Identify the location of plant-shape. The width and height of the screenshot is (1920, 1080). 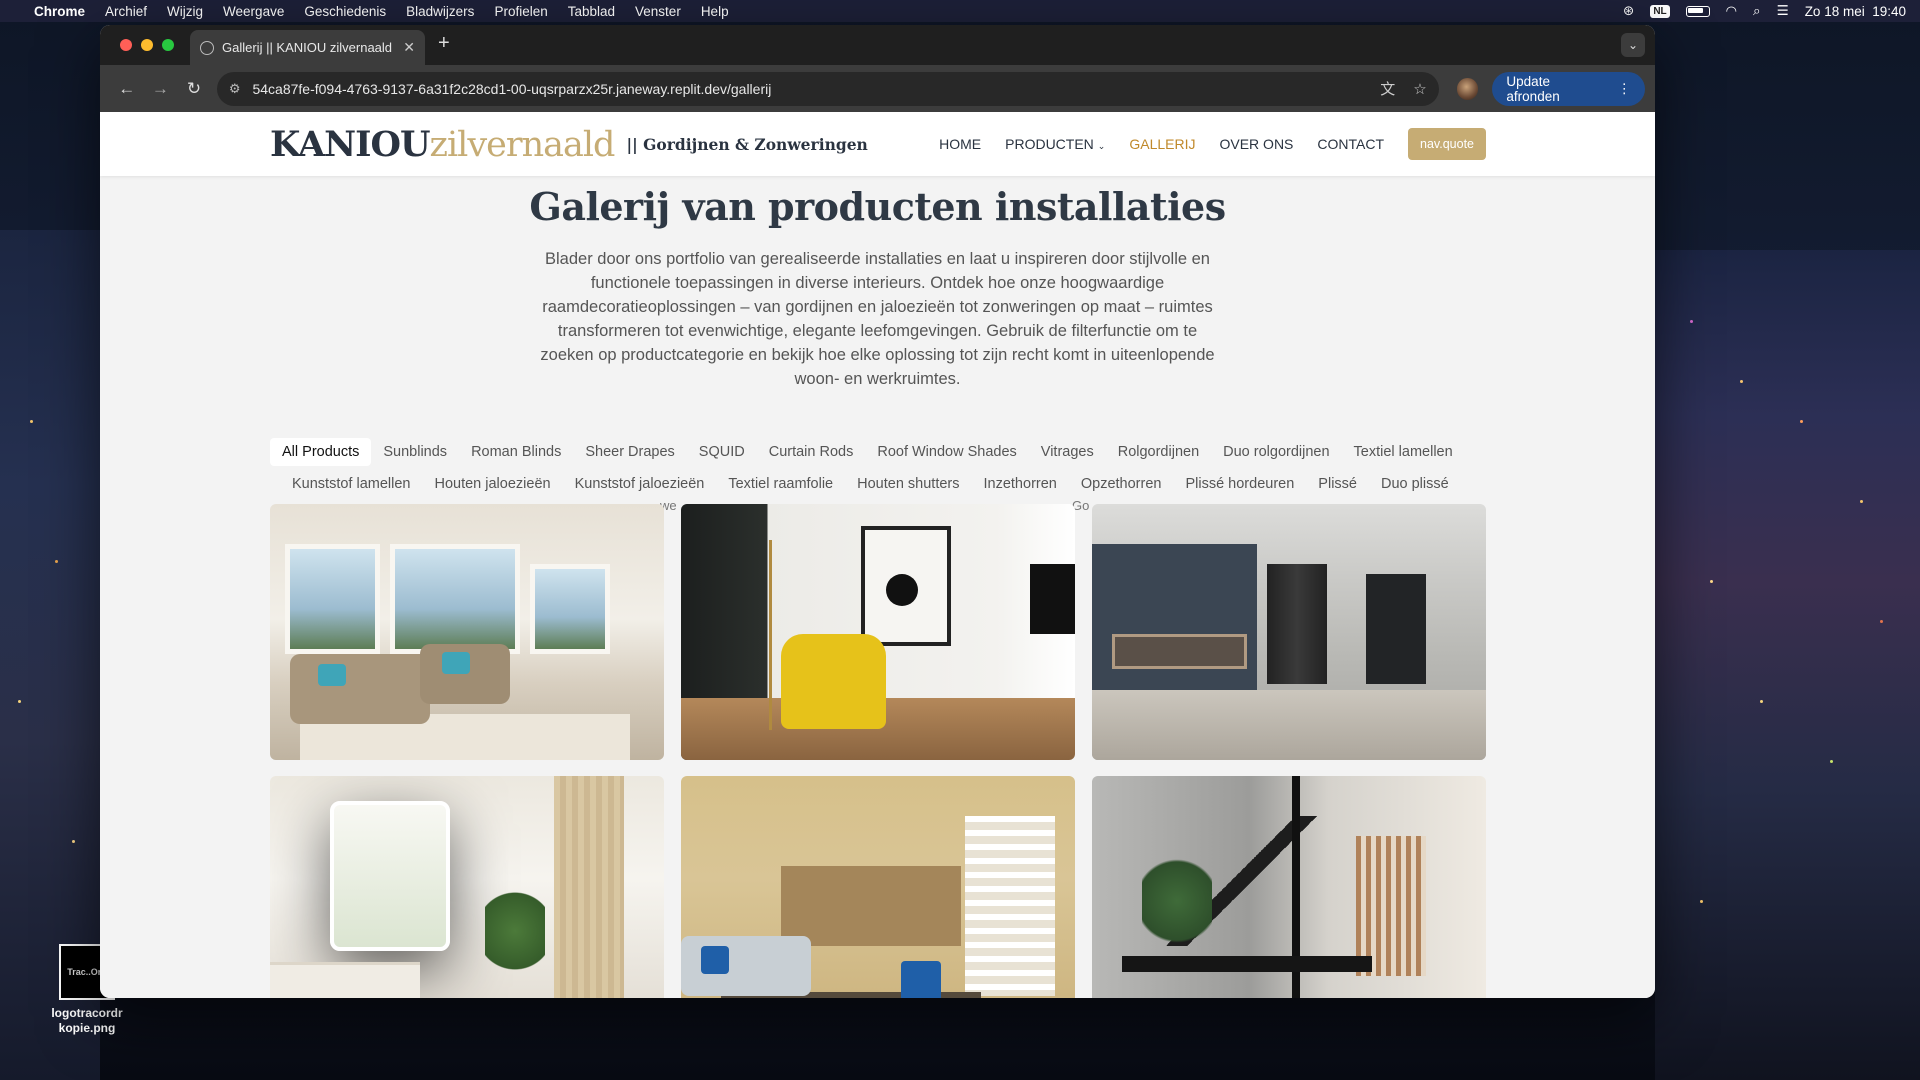
(515, 931).